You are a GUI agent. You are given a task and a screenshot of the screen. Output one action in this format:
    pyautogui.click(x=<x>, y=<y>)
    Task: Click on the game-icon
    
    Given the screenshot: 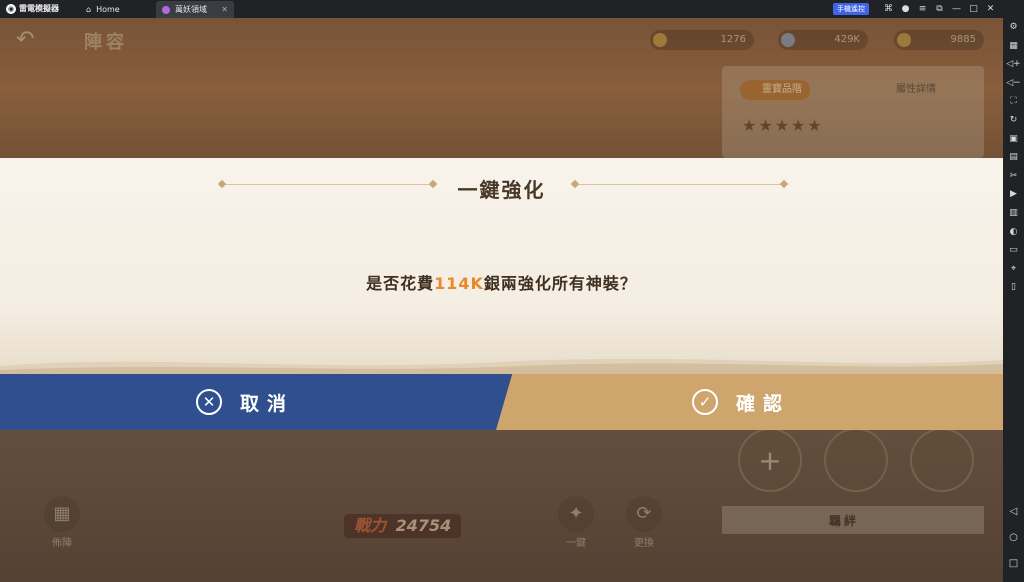 What is the action you would take?
    pyautogui.click(x=166, y=9)
    